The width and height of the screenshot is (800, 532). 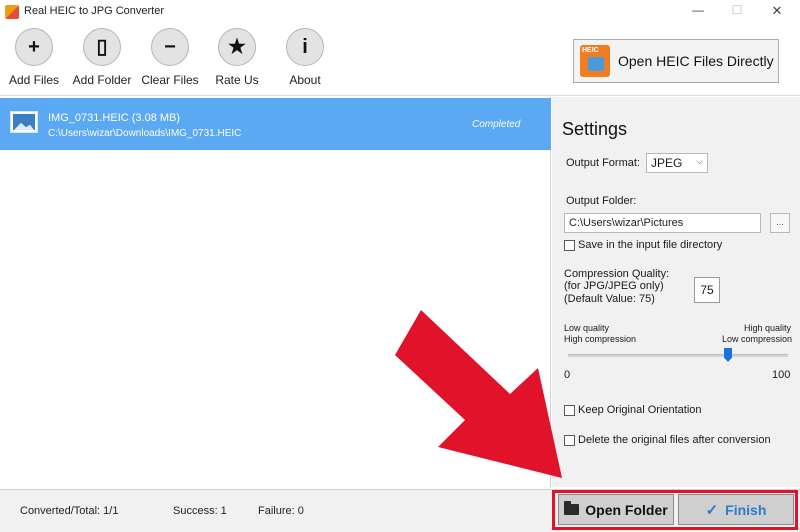 What do you see at coordinates (746, 509) in the screenshot?
I see `finish-label: Finish` at bounding box center [746, 509].